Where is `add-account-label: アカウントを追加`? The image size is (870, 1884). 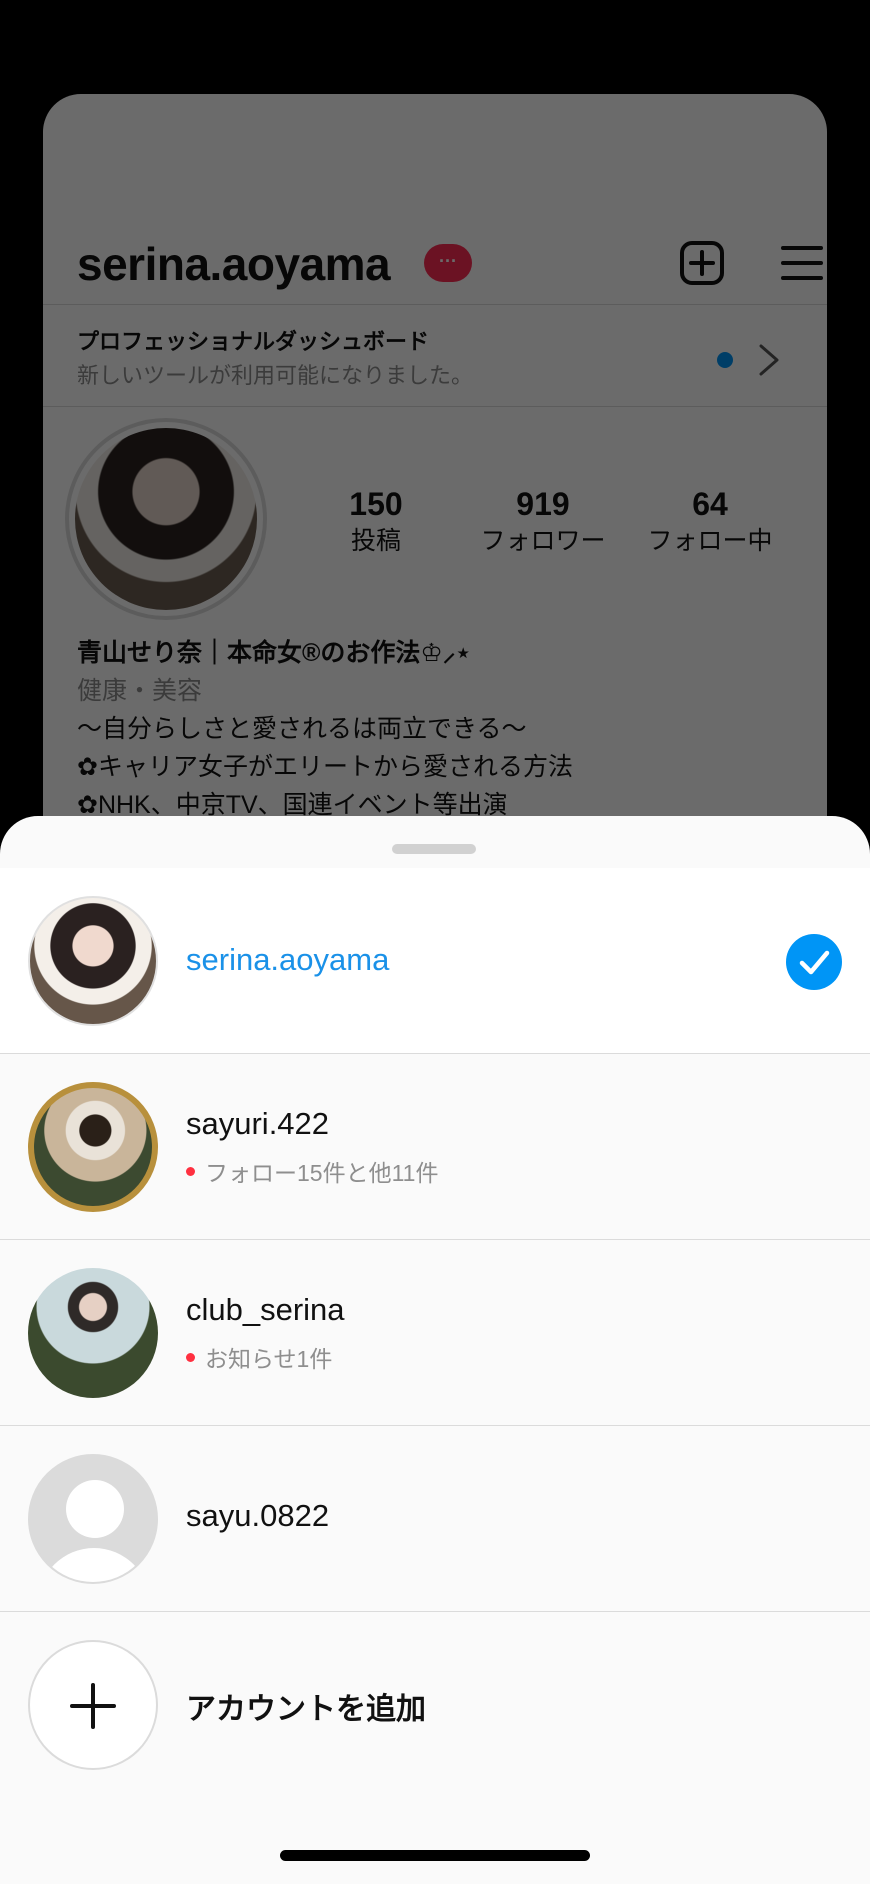 add-account-label: アカウントを追加 is located at coordinates (306, 1709).